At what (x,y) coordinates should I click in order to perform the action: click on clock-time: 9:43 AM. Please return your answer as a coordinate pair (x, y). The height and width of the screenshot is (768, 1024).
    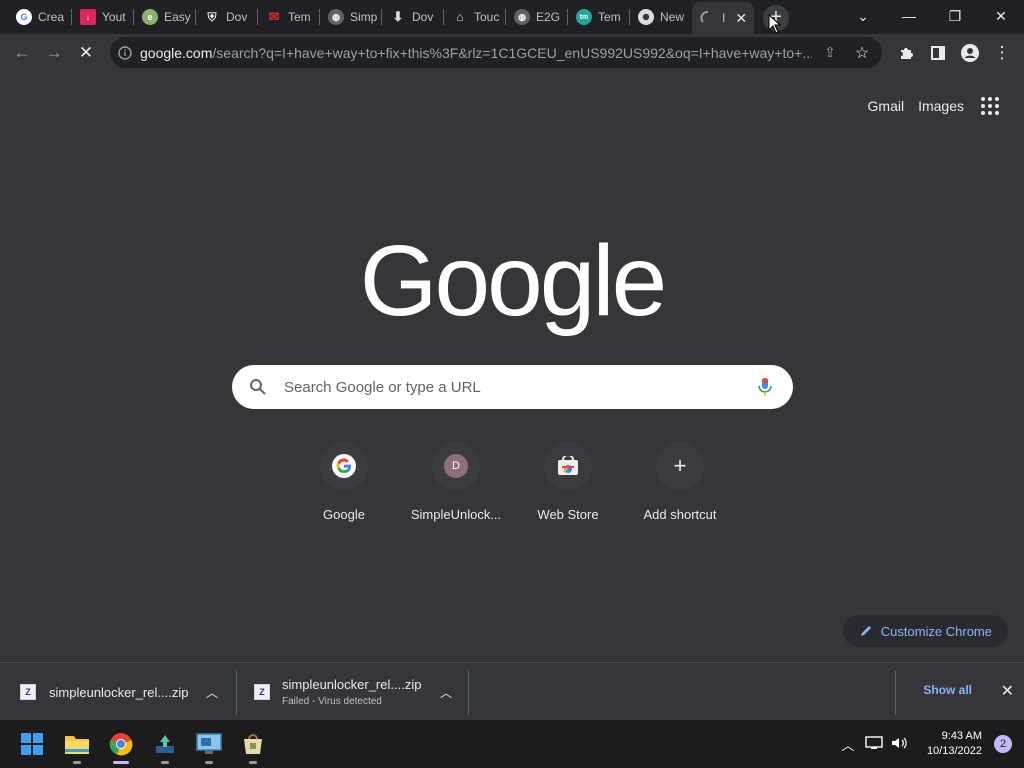
    Looking at the image, I should click on (961, 736).